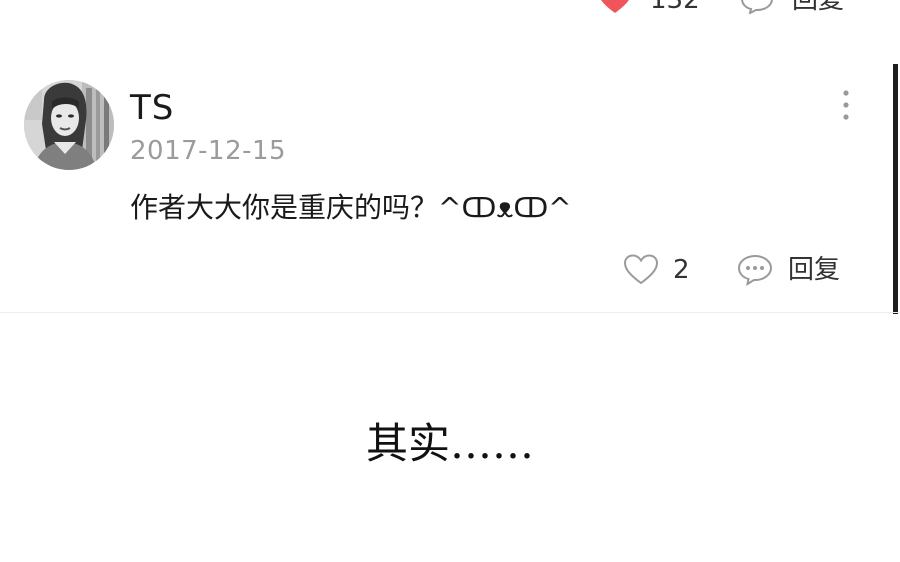  I want to click on heart-filled-icon, so click(615, 7).